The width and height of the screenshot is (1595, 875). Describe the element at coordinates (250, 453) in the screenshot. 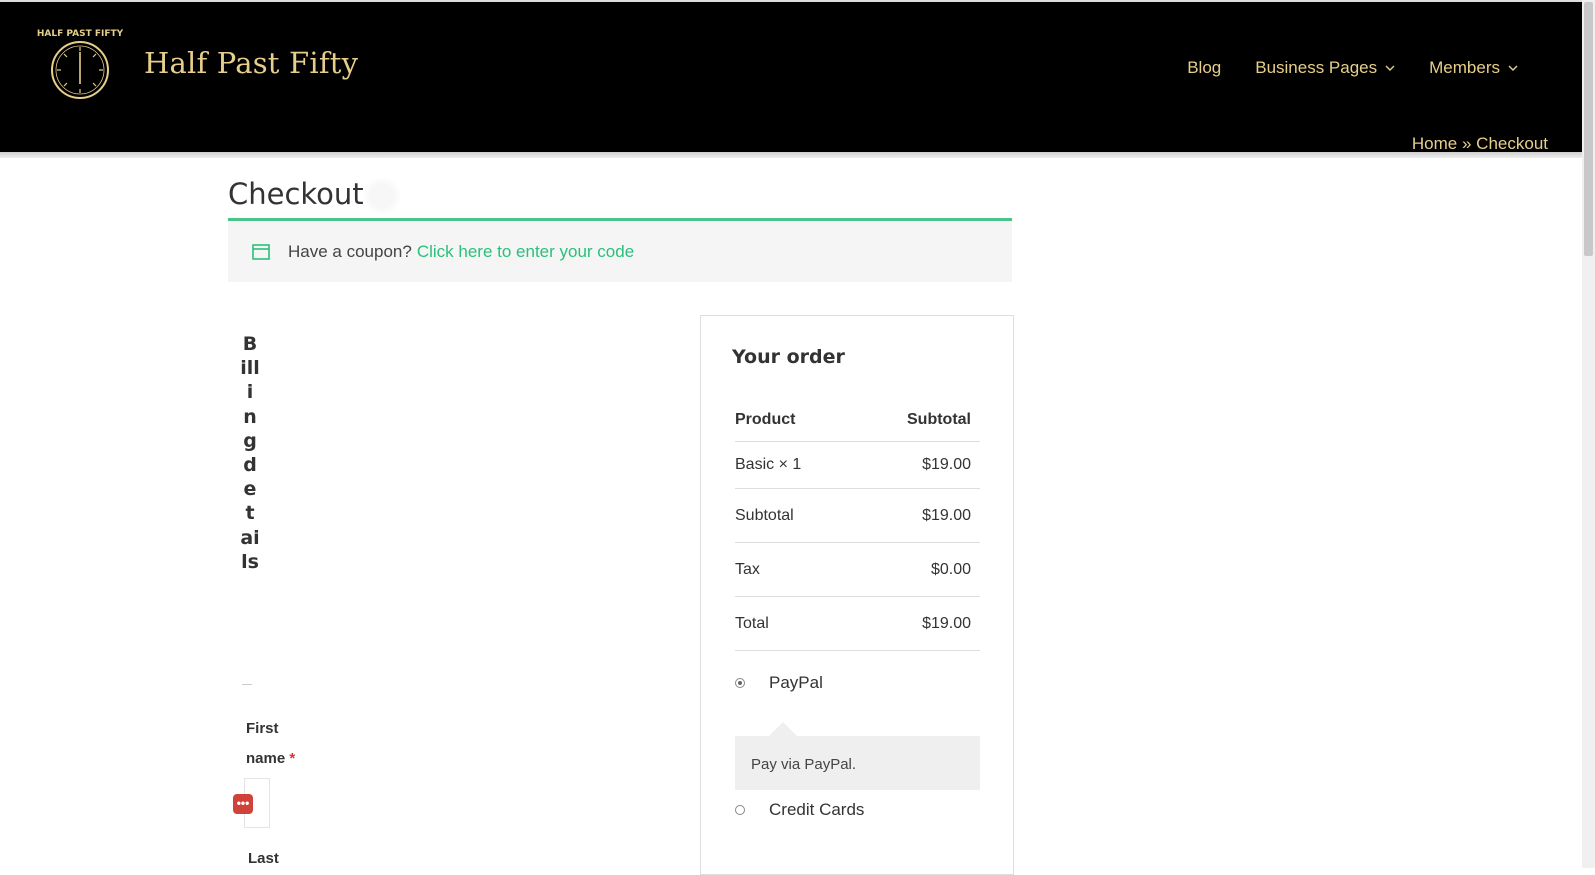

I see `billing-heading: Billing details` at that location.